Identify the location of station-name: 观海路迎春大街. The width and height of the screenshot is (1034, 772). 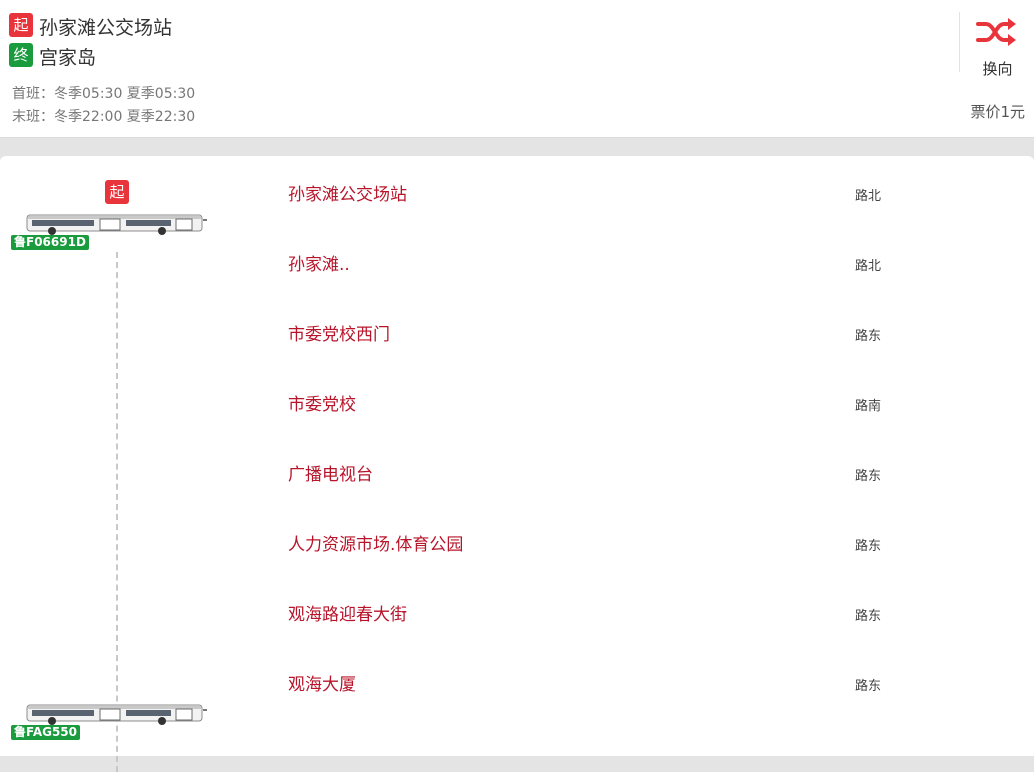
(347, 615).